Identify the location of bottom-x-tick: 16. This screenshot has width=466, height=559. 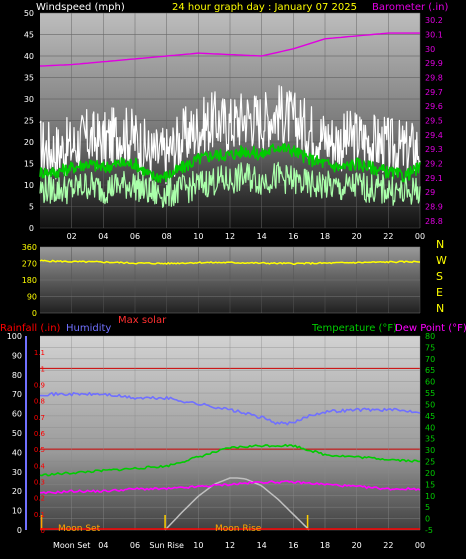
(293, 545).